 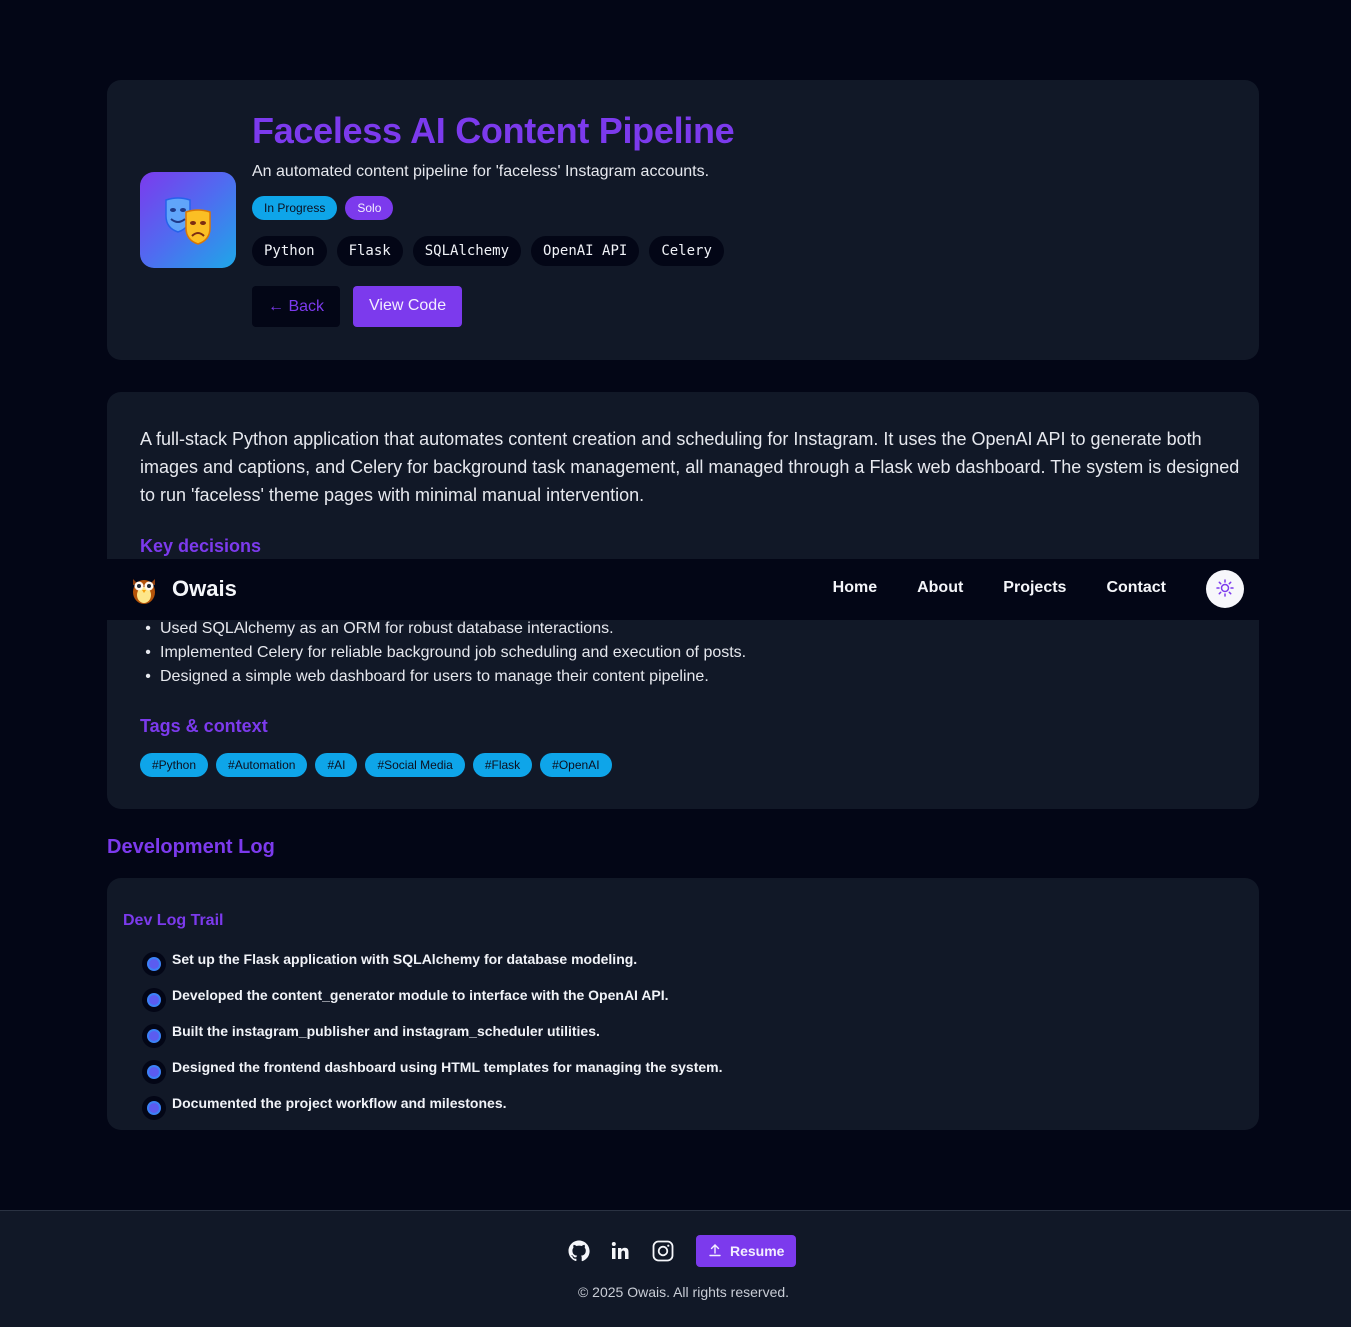 What do you see at coordinates (144, 589) in the screenshot?
I see `owl-logo-icon` at bounding box center [144, 589].